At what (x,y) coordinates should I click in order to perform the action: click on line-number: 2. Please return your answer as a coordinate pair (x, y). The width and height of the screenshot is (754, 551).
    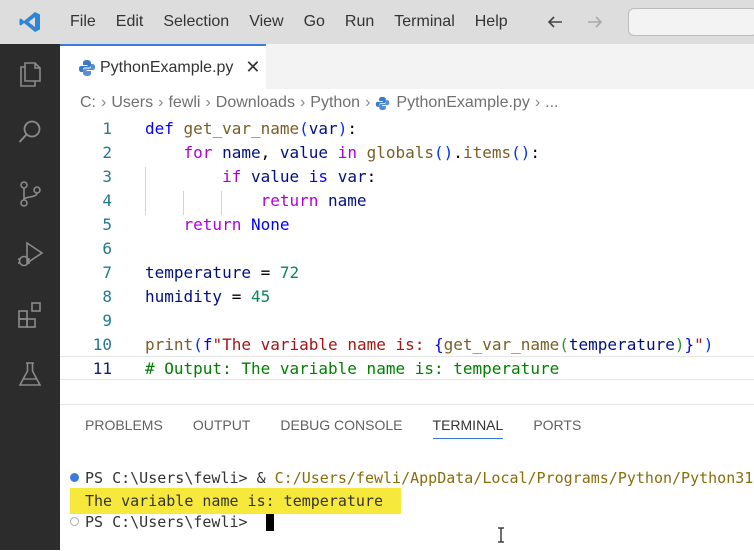
    Looking at the image, I should click on (107, 152).